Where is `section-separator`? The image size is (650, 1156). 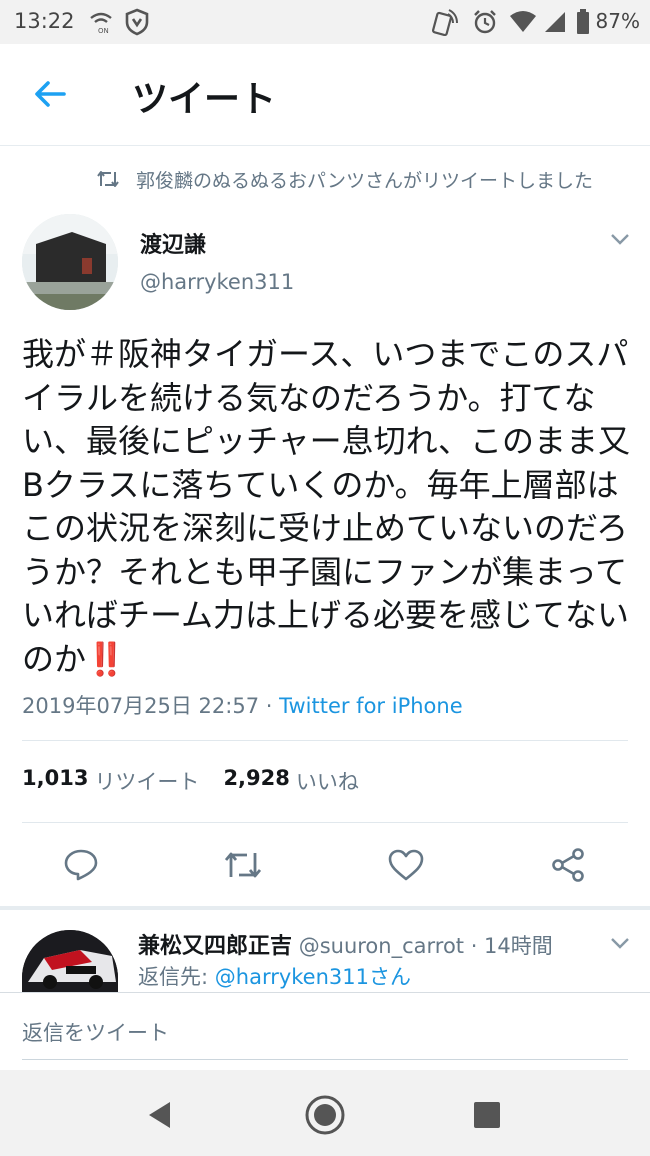 section-separator is located at coordinates (325, 908).